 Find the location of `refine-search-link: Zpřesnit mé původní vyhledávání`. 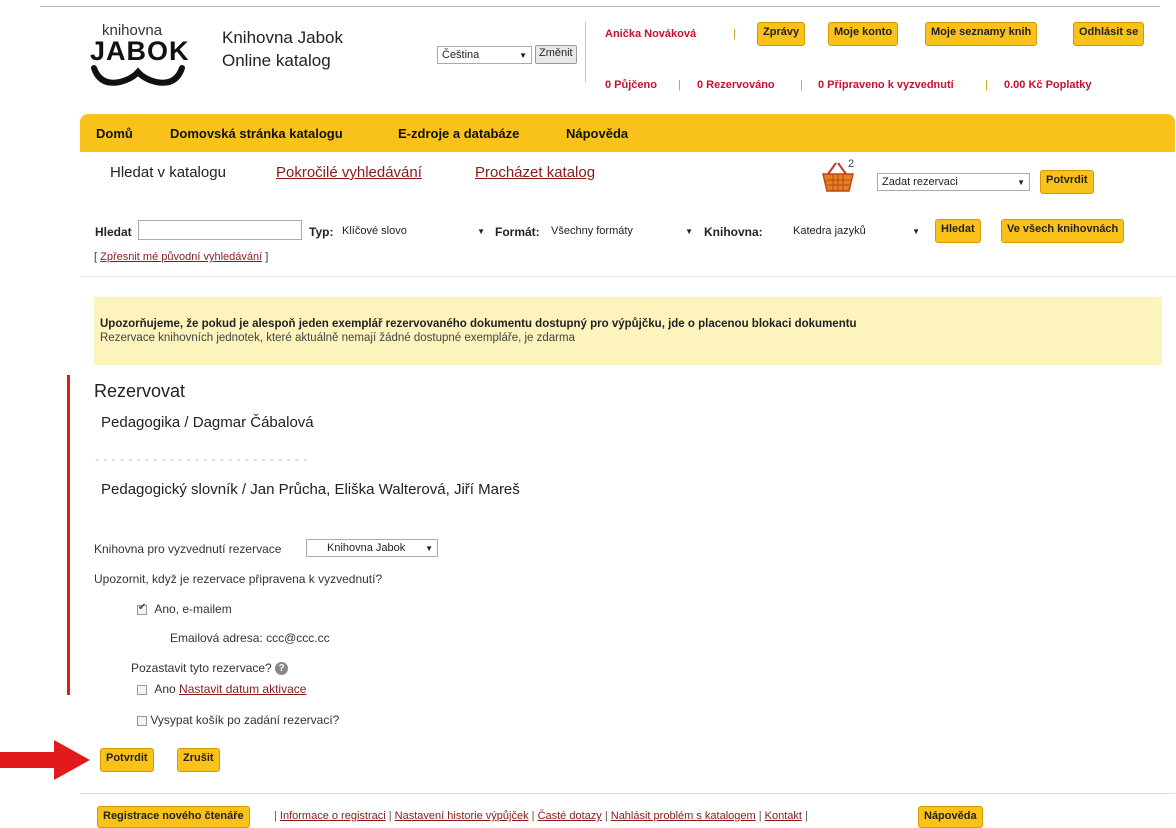

refine-search-link: Zpřesnit mé původní vyhledávání is located at coordinates (181, 257).